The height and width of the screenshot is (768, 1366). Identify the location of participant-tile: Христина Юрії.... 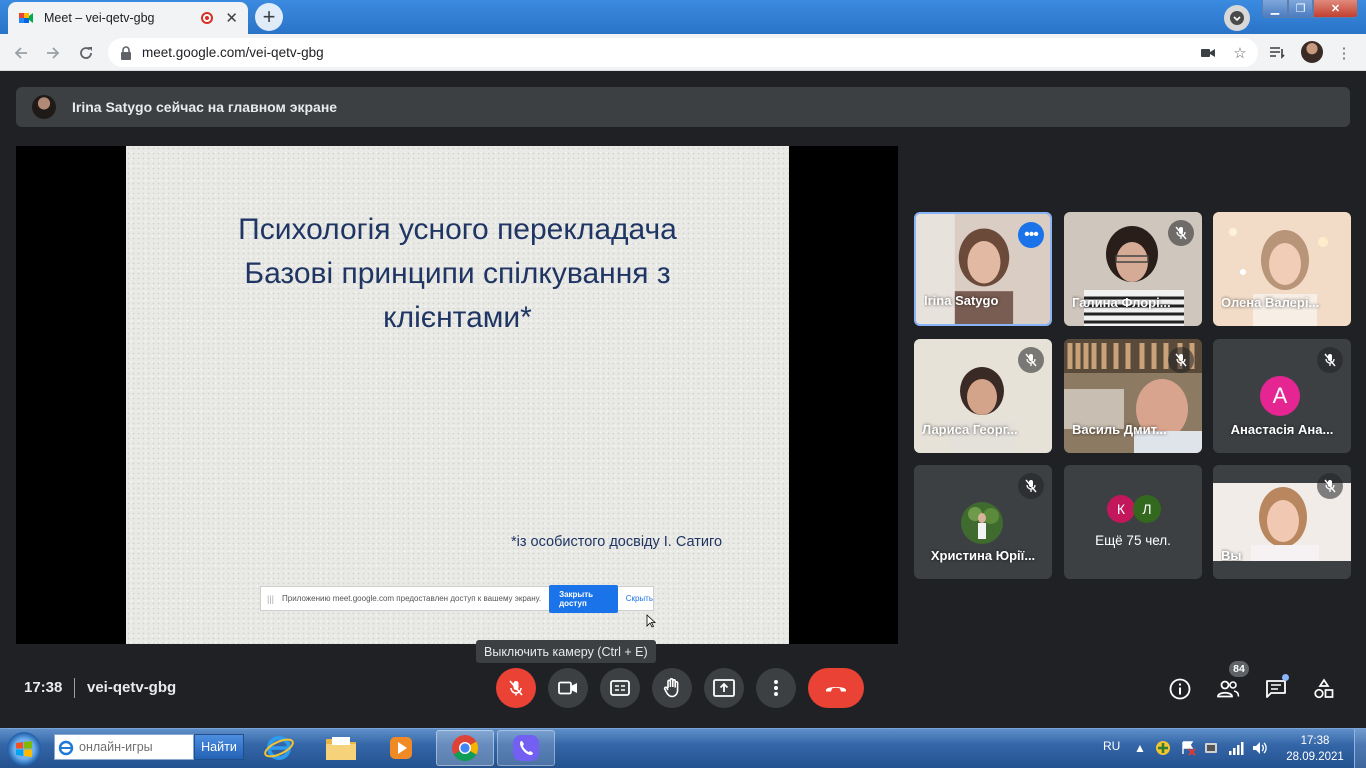
(983, 522).